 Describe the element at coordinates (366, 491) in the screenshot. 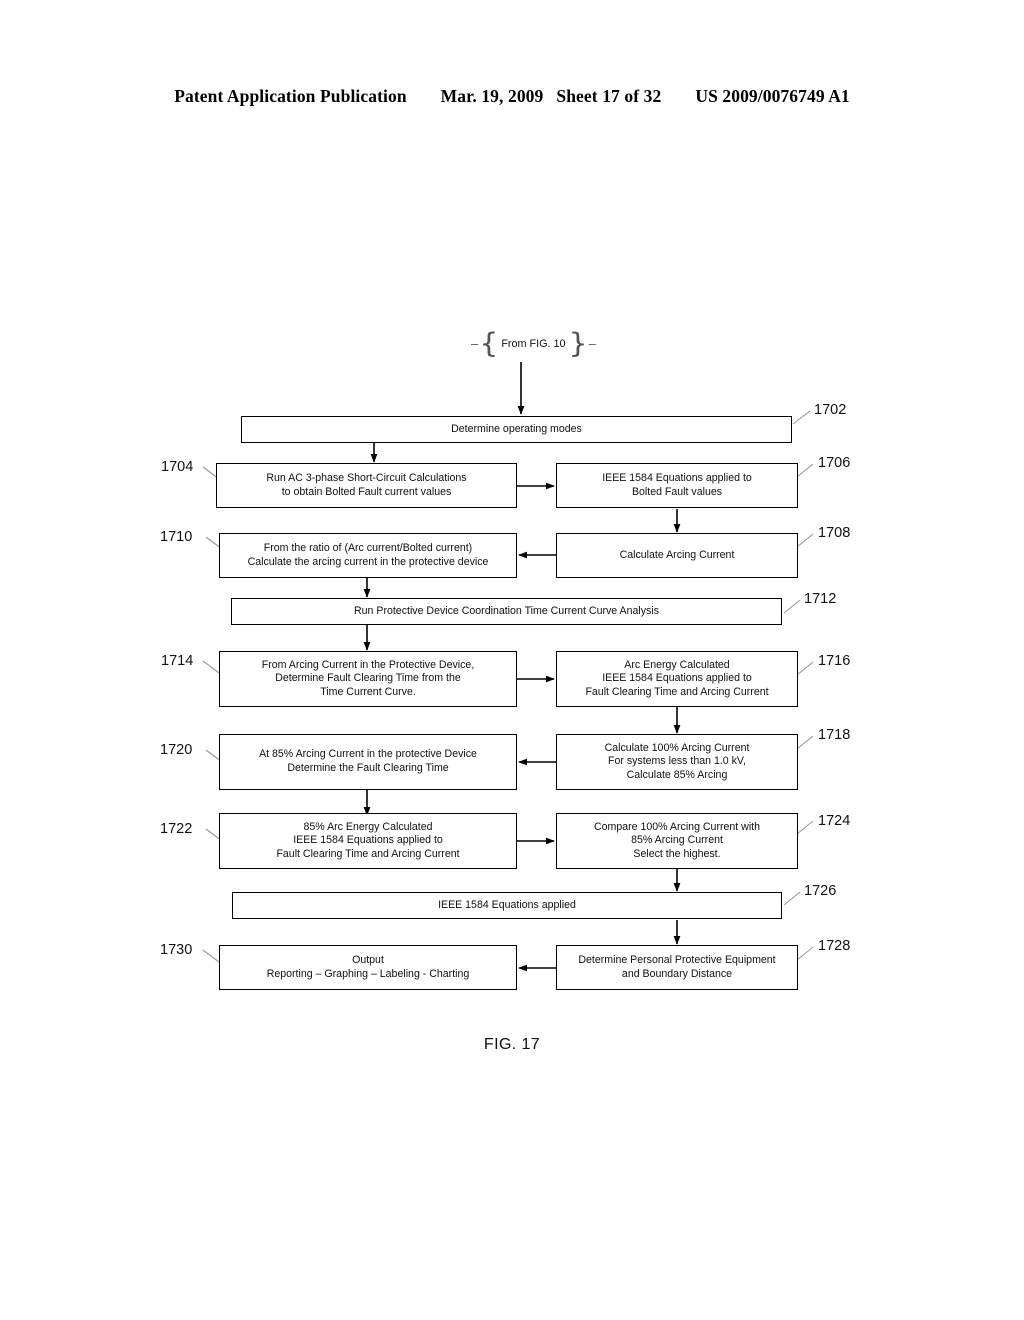

I see `node-text-line: to obtain Bolted Fault current values` at that location.